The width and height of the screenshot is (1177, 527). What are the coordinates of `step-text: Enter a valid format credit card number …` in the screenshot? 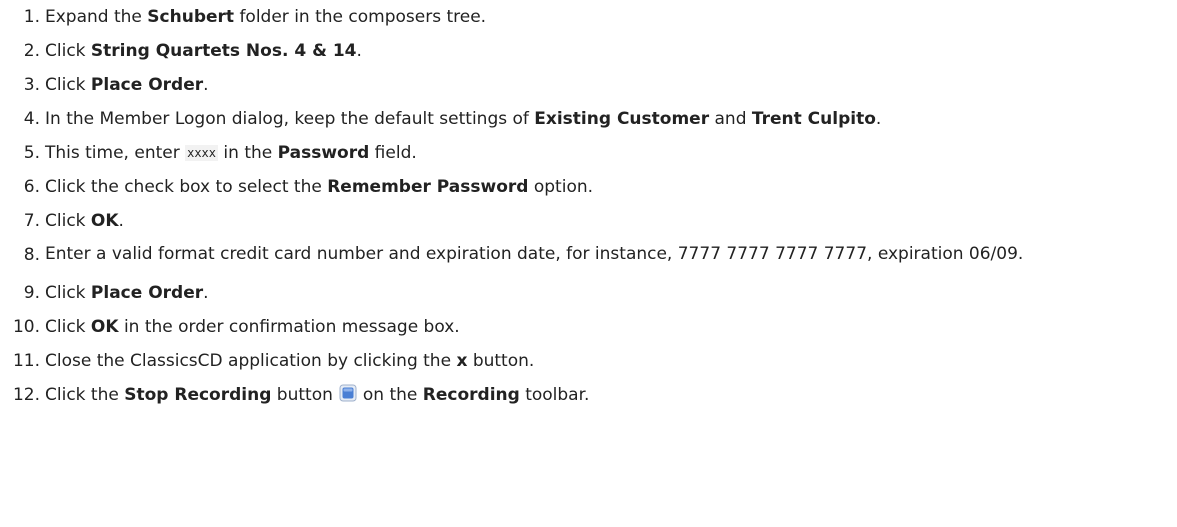 It's located at (611, 254).